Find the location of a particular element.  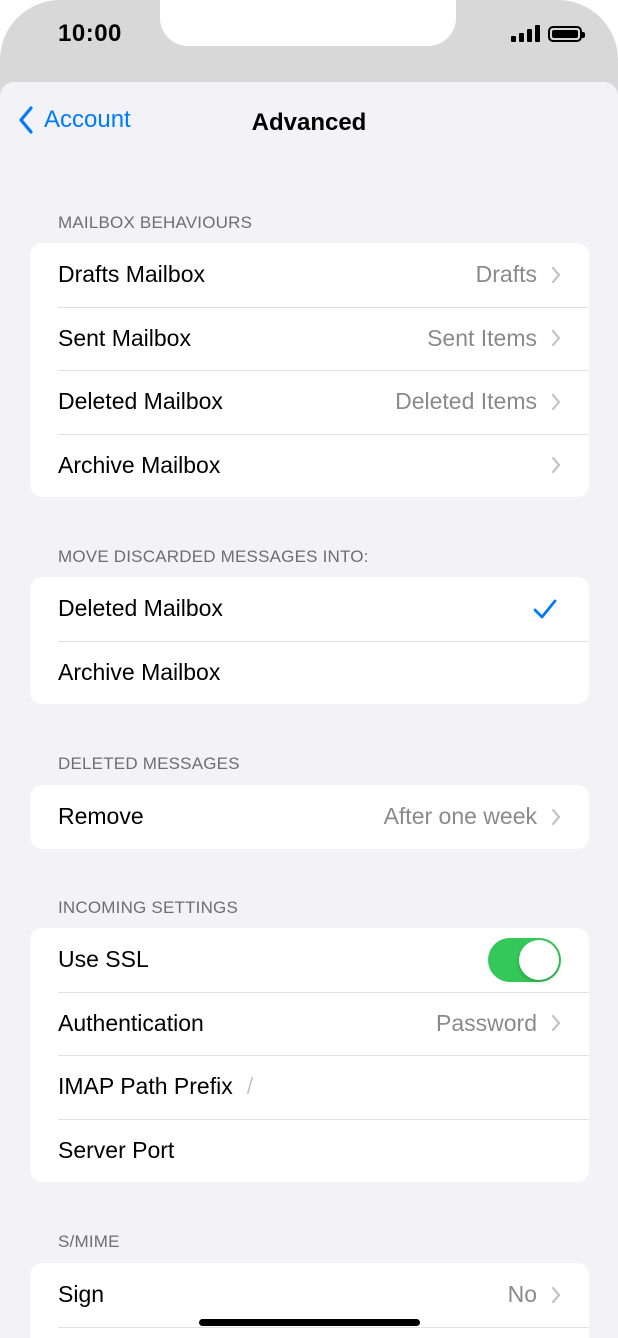

imap-path-prefix-input: / is located at coordinates (250, 1086).